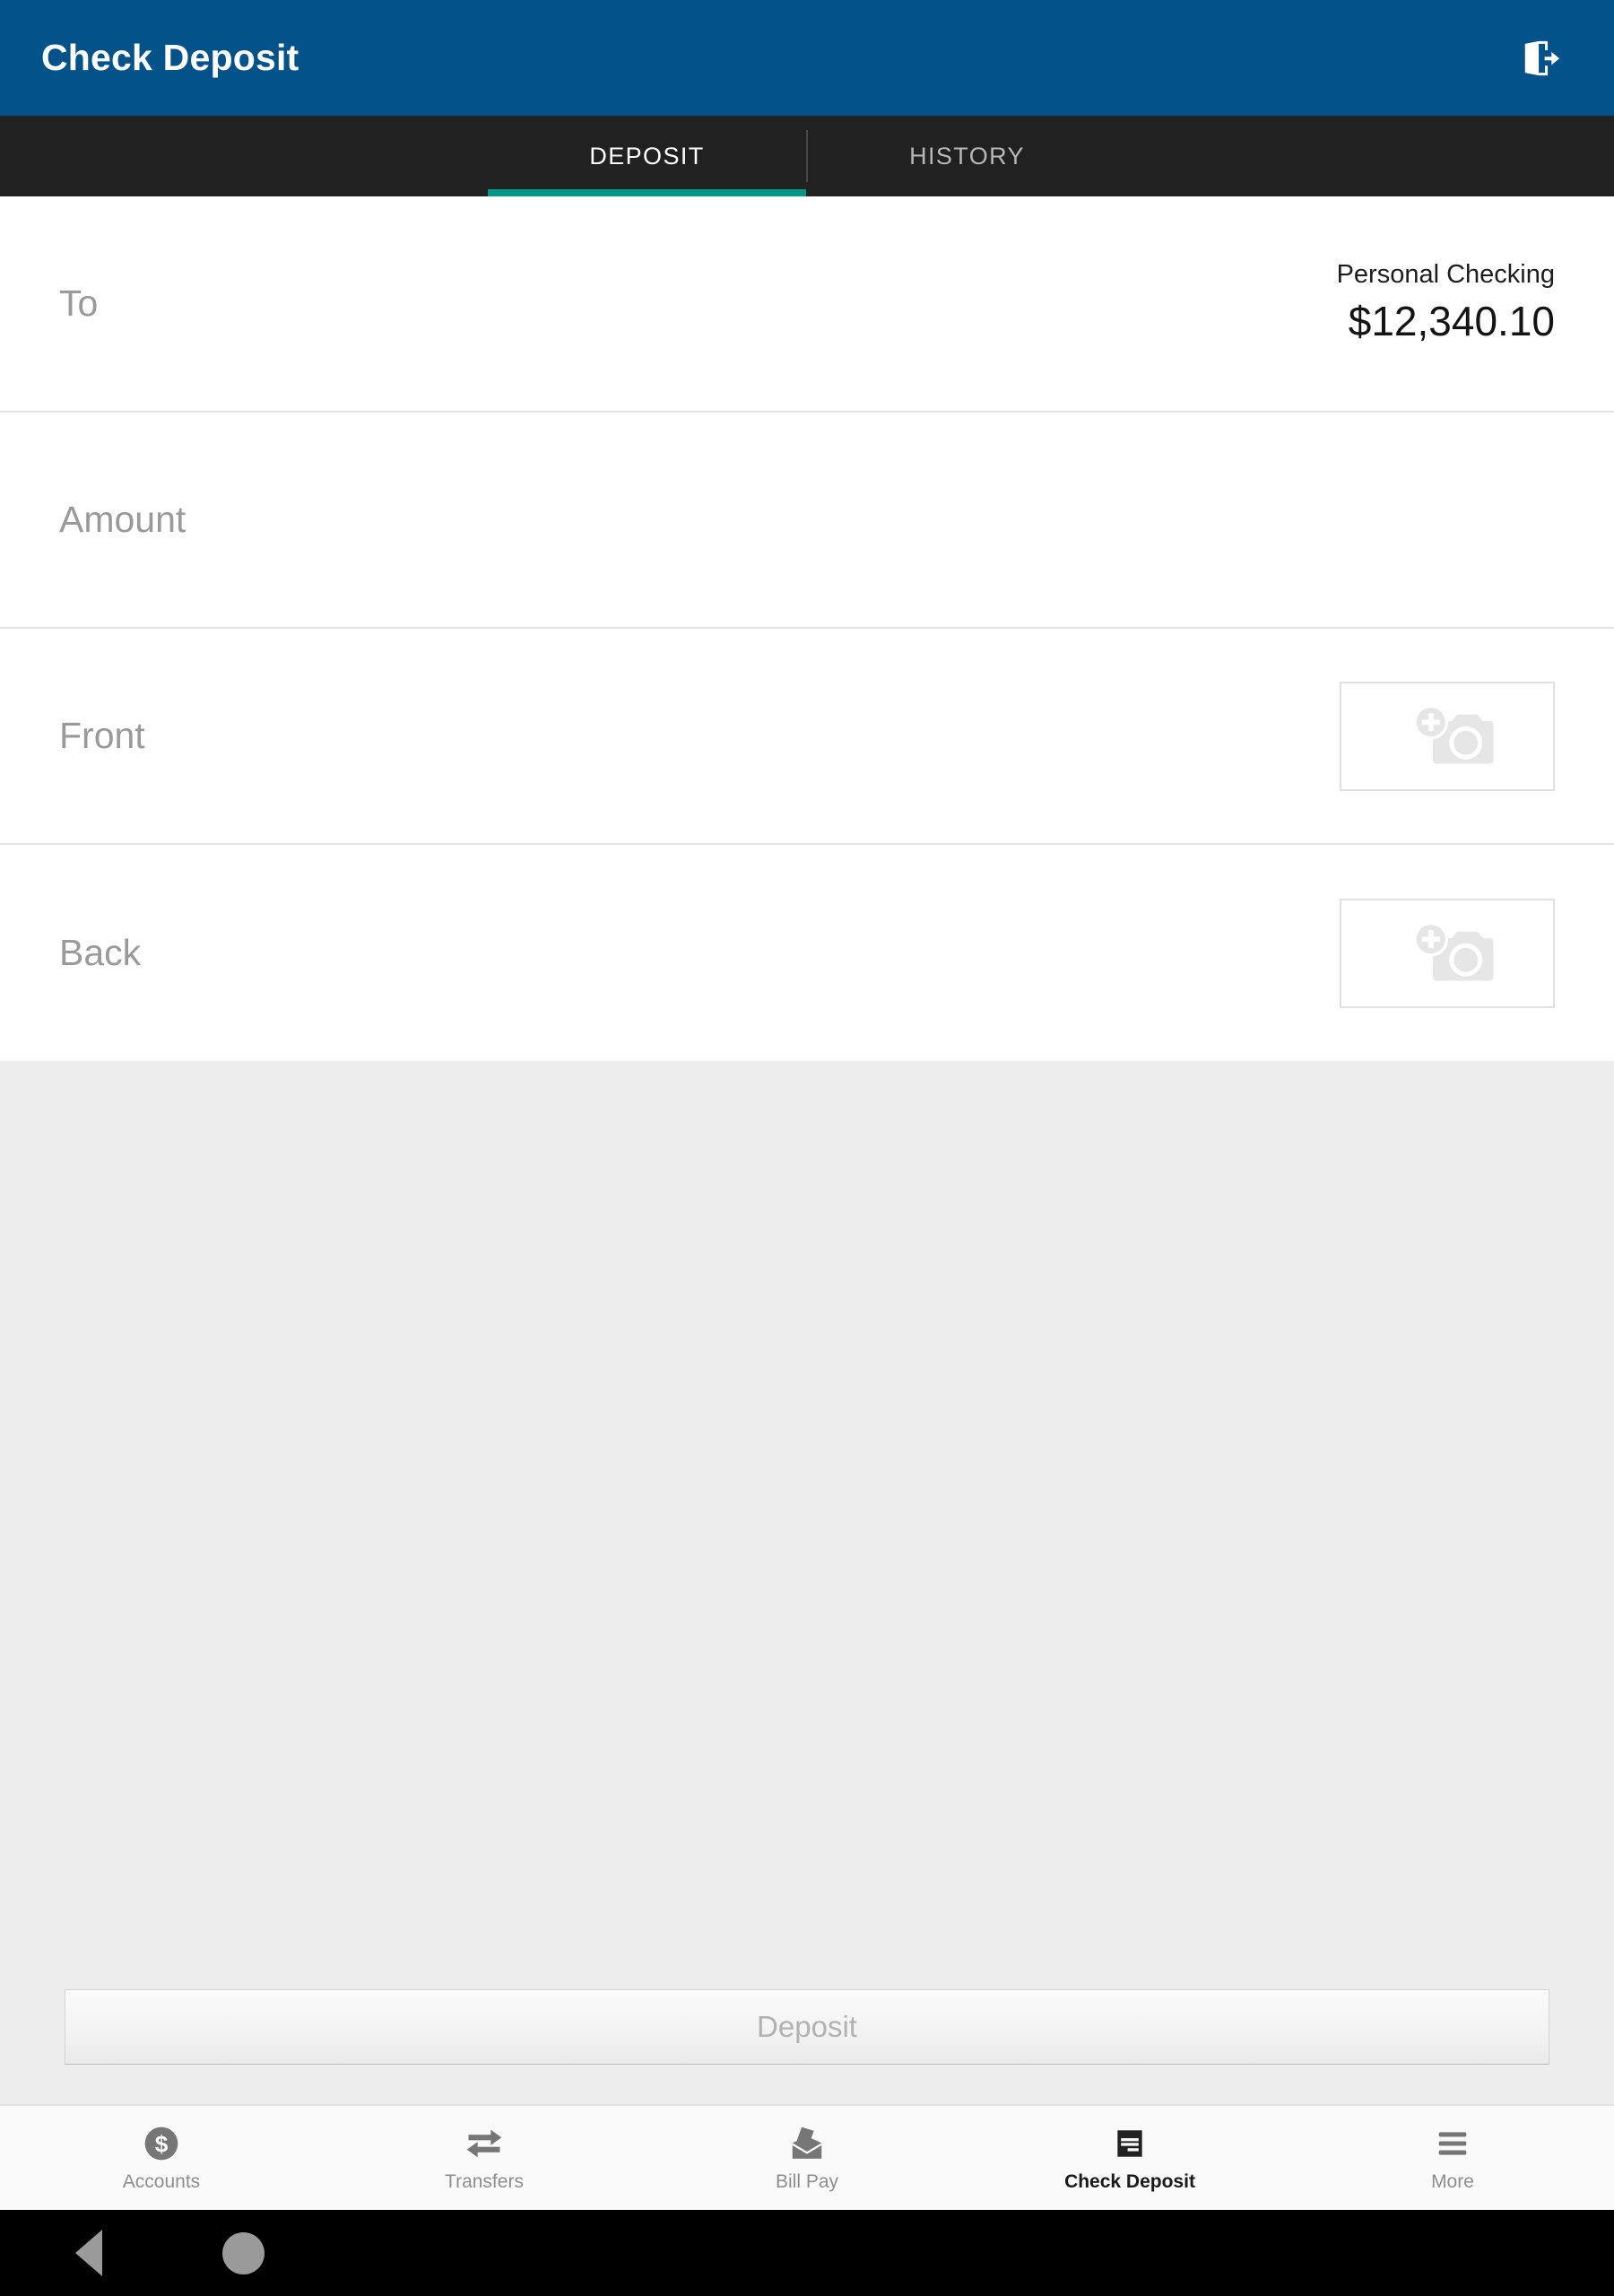  What do you see at coordinates (161, 2181) in the screenshot?
I see `nav-item-accounts-label: Accounts` at bounding box center [161, 2181].